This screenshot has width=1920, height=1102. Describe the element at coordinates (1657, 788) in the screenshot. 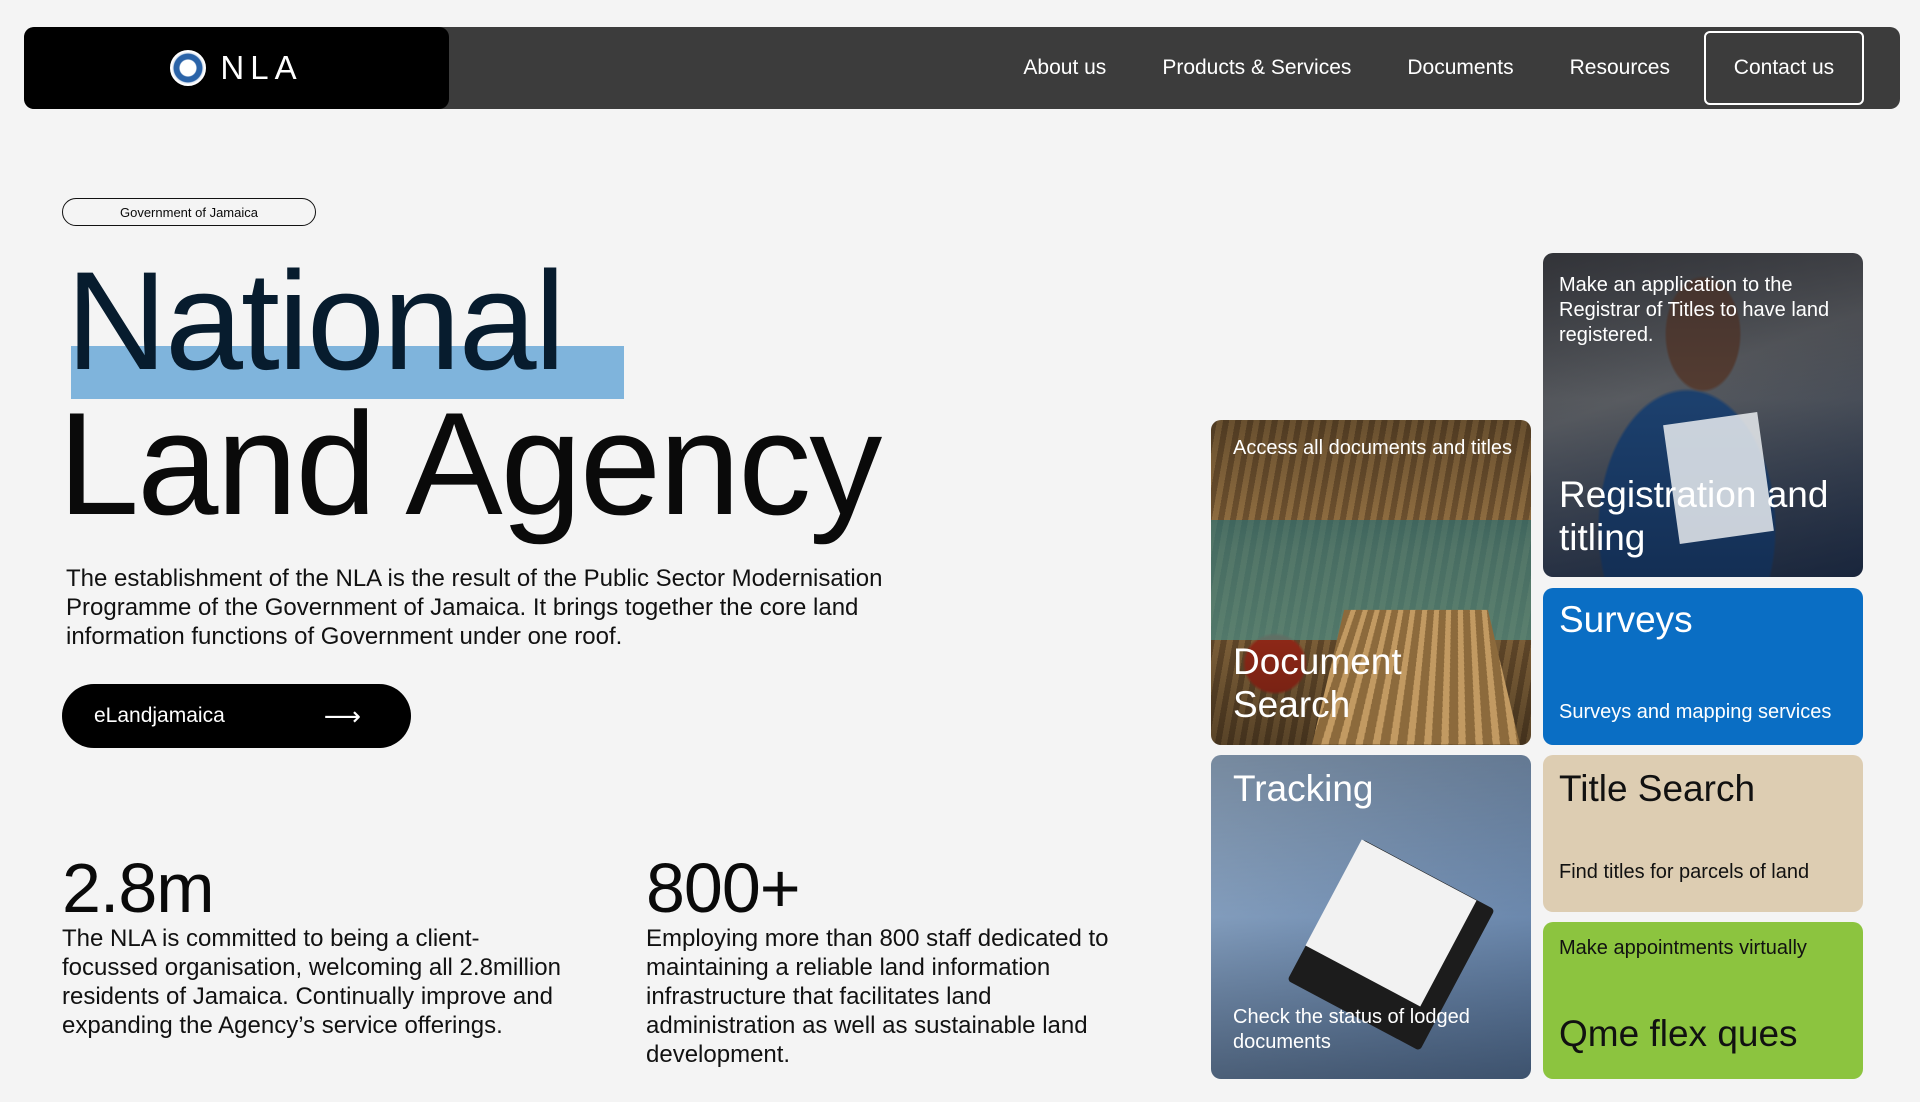

I see `card-title: Title Search` at that location.